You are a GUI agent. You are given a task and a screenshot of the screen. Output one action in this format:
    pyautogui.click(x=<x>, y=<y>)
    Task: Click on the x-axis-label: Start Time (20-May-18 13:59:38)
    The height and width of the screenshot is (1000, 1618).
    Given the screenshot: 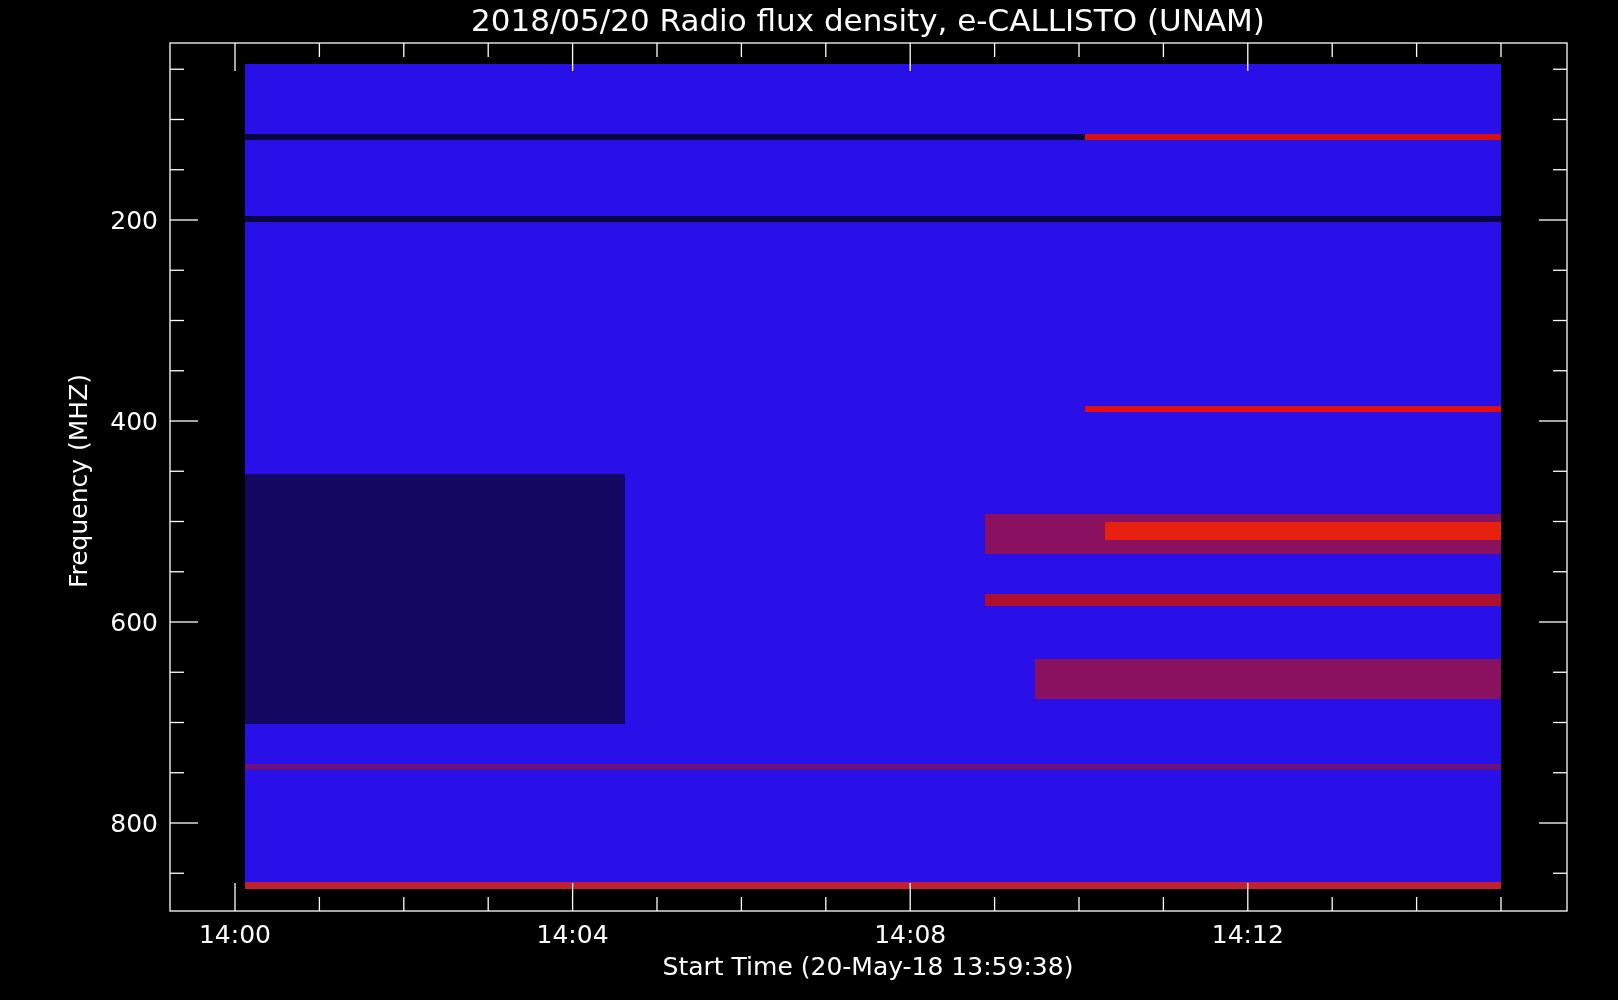 What is the action you would take?
    pyautogui.click(x=868, y=966)
    